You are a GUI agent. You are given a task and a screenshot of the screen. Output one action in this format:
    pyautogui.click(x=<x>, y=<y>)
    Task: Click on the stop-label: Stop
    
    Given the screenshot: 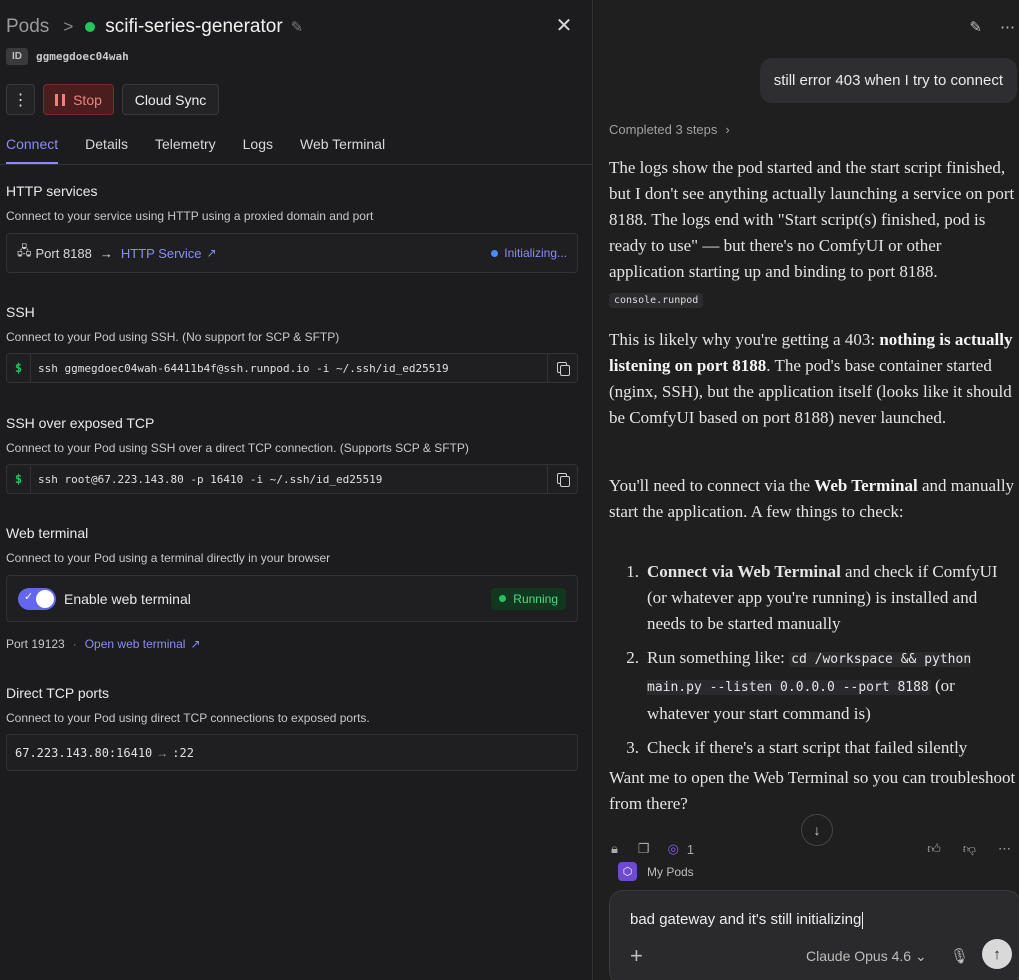 What is the action you would take?
    pyautogui.click(x=87, y=99)
    